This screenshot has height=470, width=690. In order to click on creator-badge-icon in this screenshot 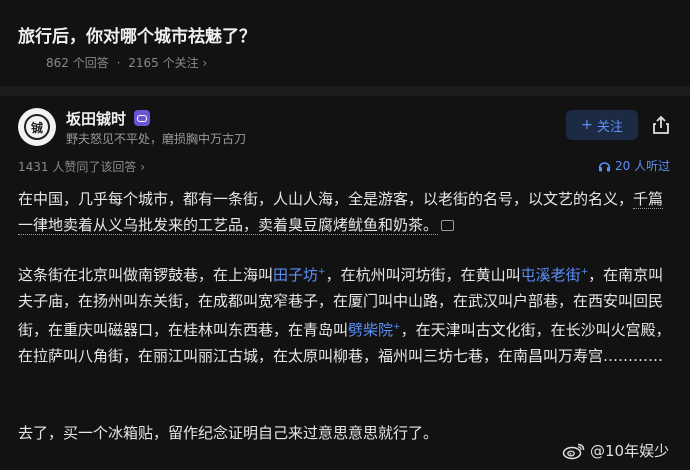, I will do `click(142, 118)`.